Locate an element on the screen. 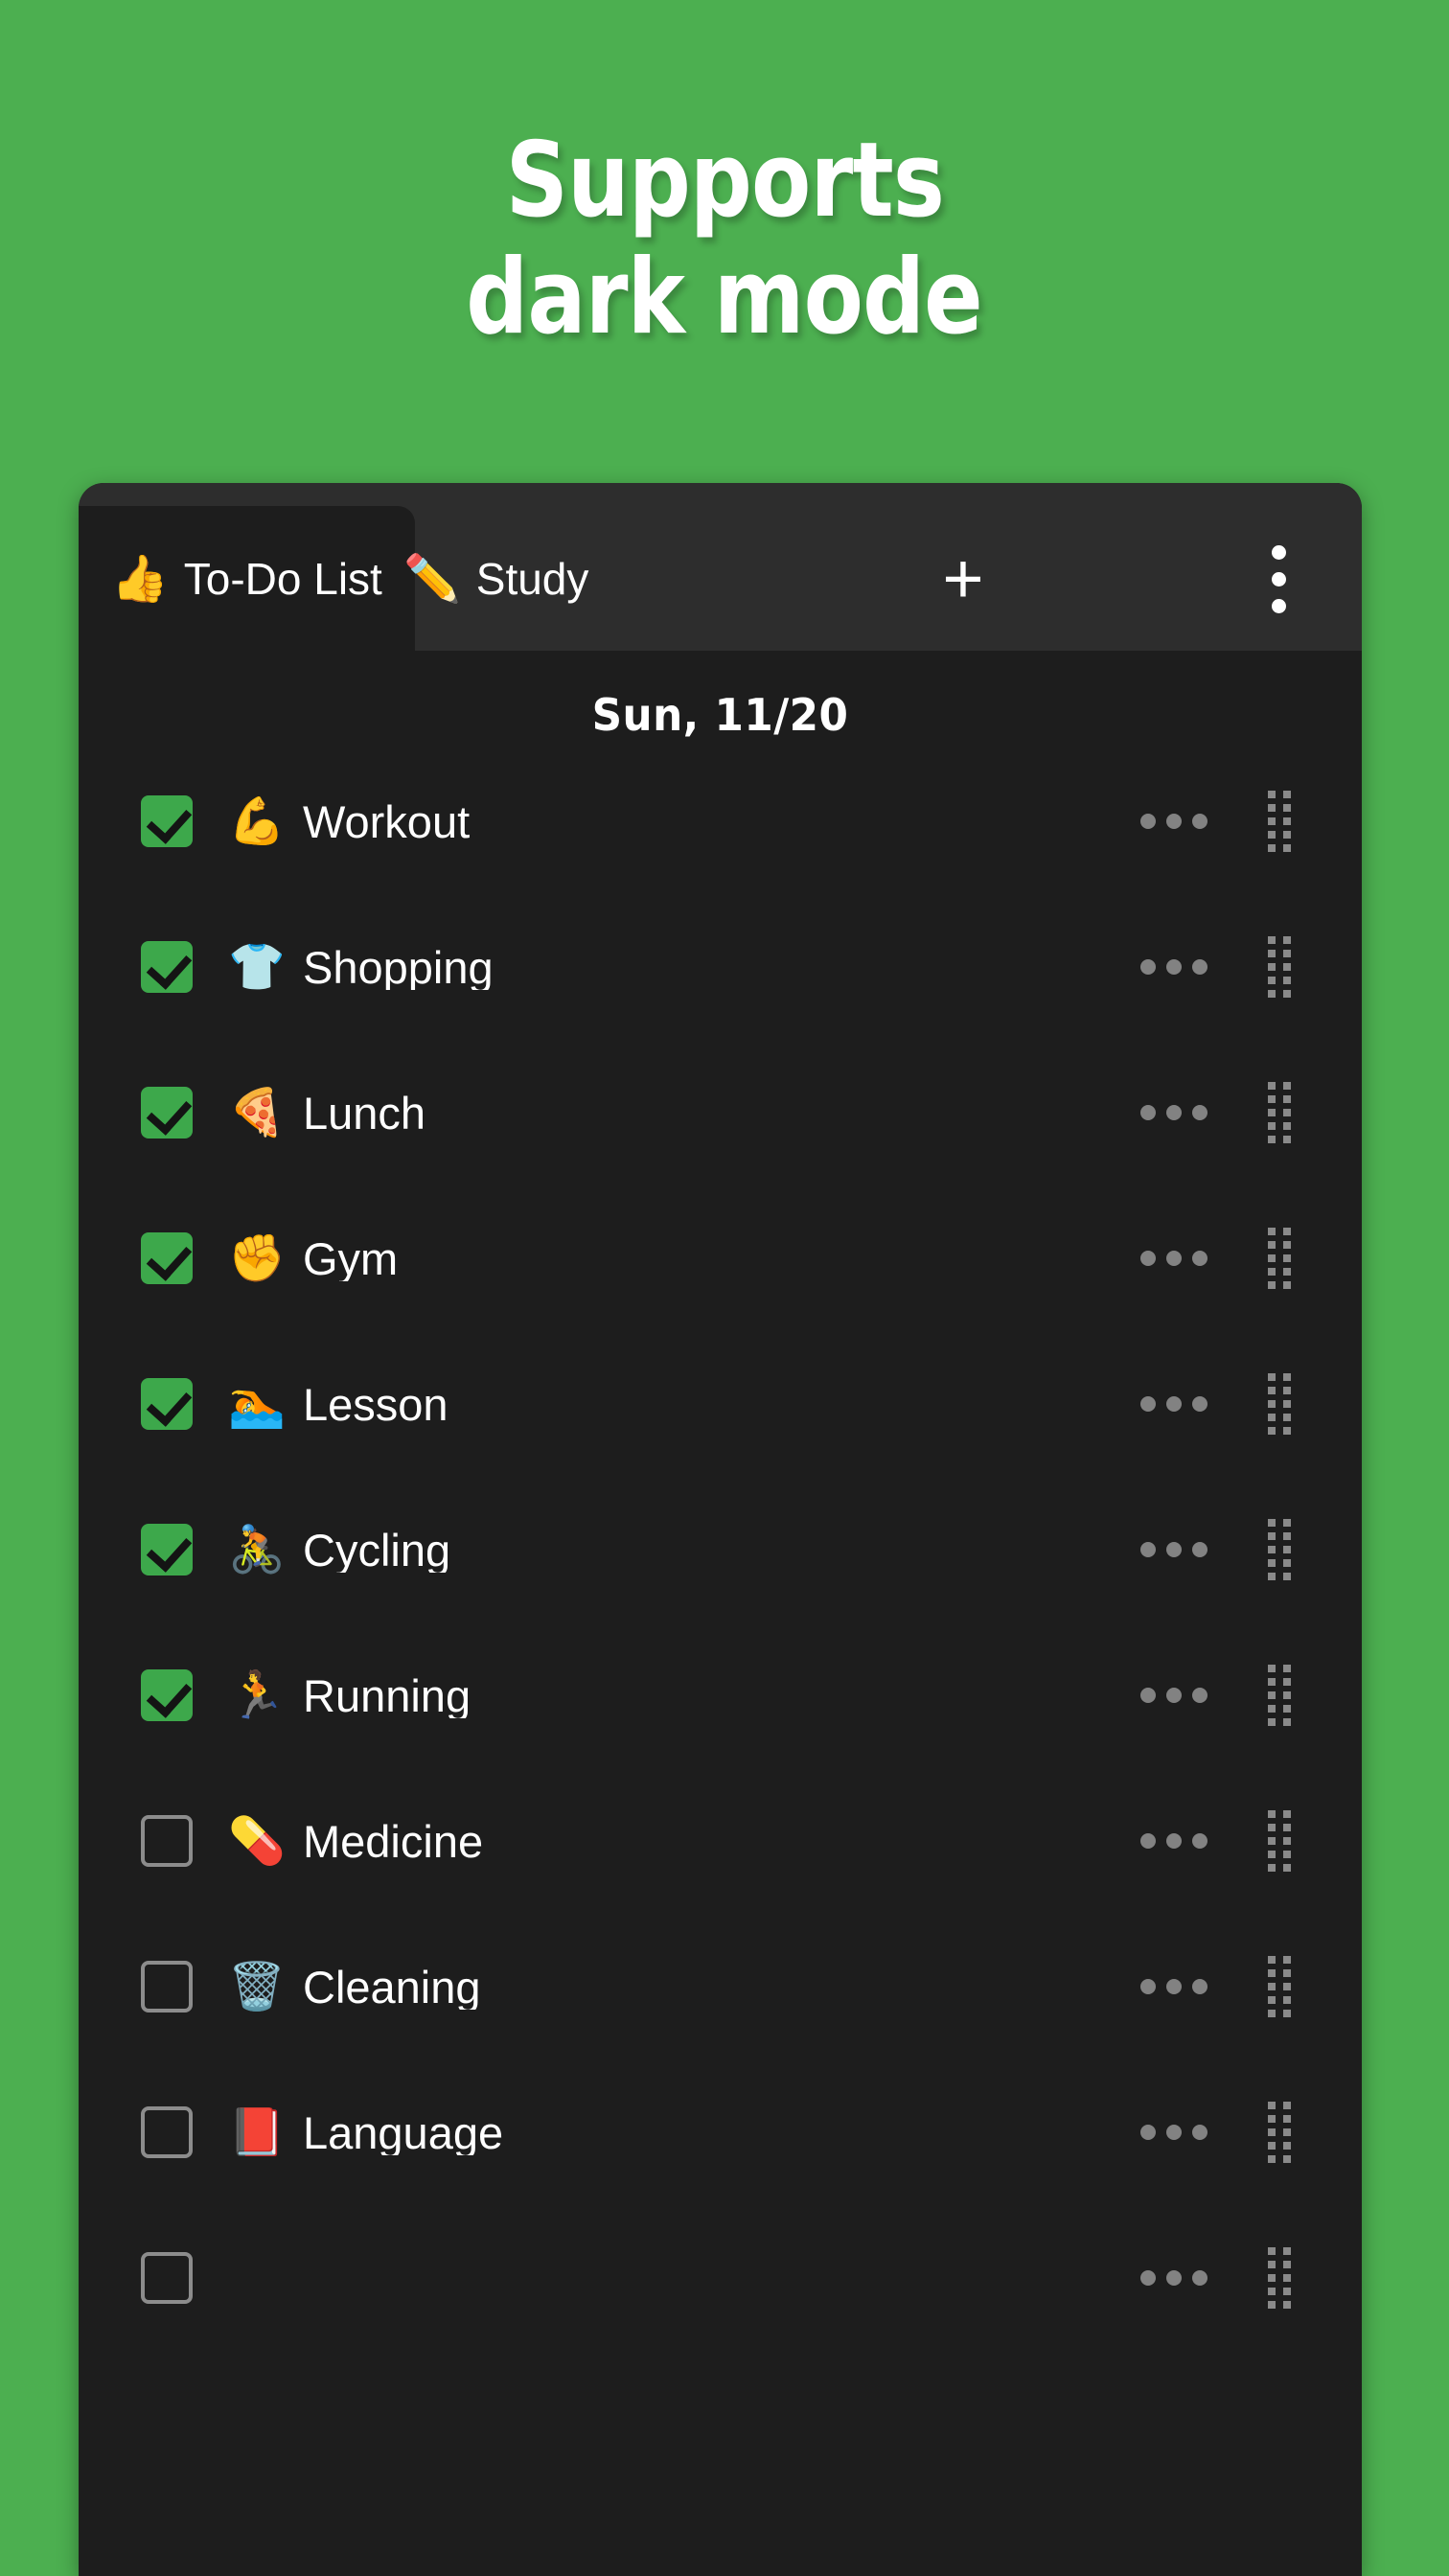  tab-to-do-list: 👍 To-Do List is located at coordinates (247, 578).